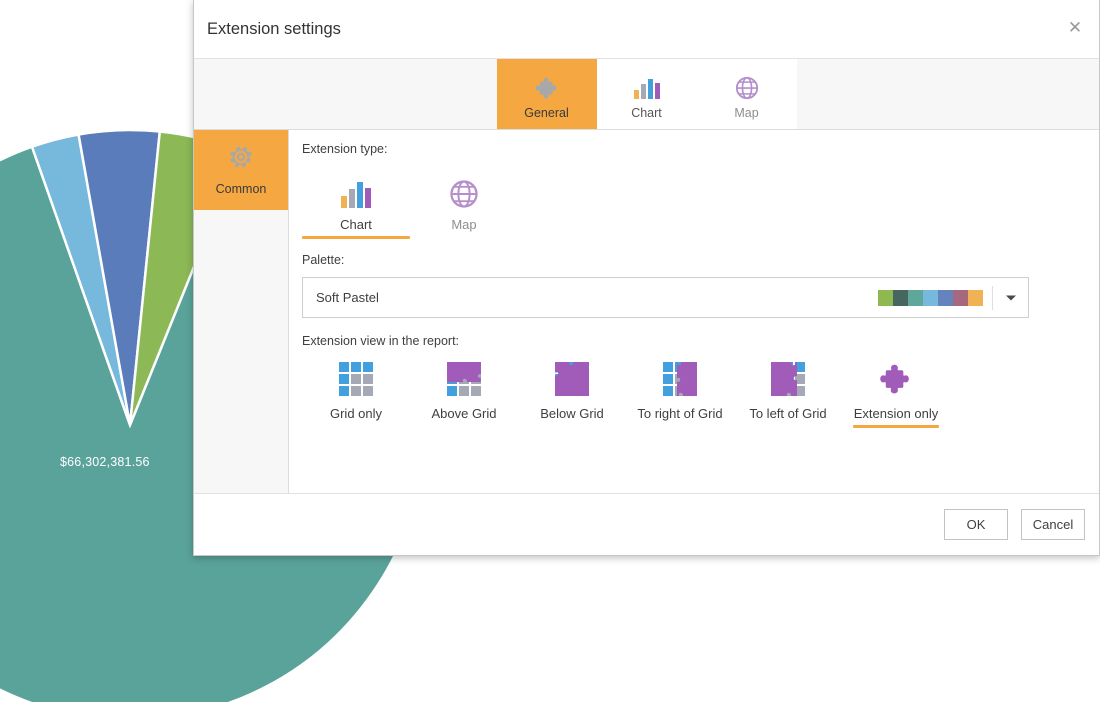 The width and height of the screenshot is (1100, 702). What do you see at coordinates (788, 413) in the screenshot?
I see `extension-view-option-left-of-grid-label: To left of Grid` at bounding box center [788, 413].